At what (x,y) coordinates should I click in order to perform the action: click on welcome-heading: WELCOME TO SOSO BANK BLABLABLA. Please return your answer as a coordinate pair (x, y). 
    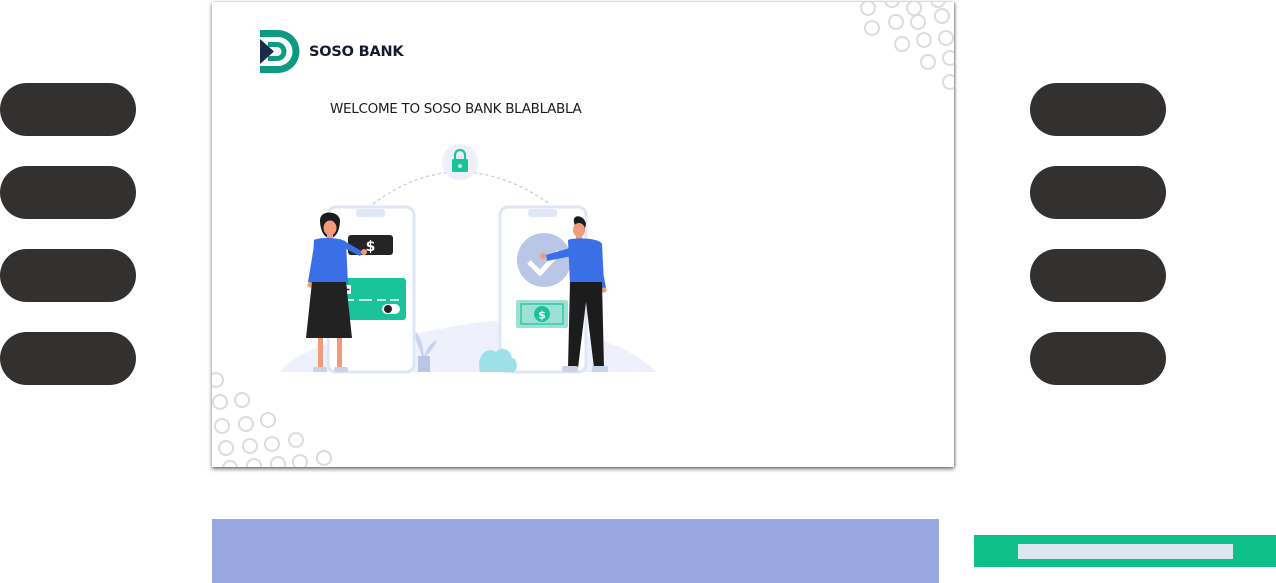
    Looking at the image, I should click on (456, 109).